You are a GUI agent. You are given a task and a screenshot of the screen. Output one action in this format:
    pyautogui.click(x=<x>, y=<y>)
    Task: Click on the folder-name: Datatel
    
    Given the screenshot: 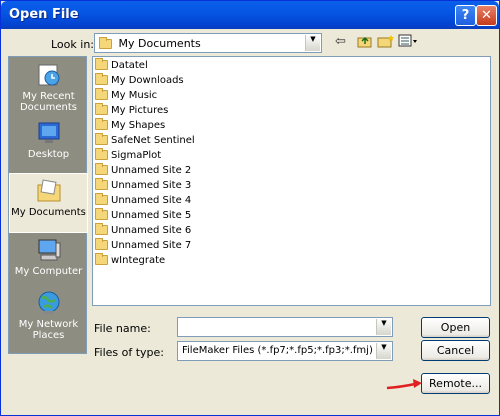 What is the action you would take?
    pyautogui.click(x=129, y=65)
    